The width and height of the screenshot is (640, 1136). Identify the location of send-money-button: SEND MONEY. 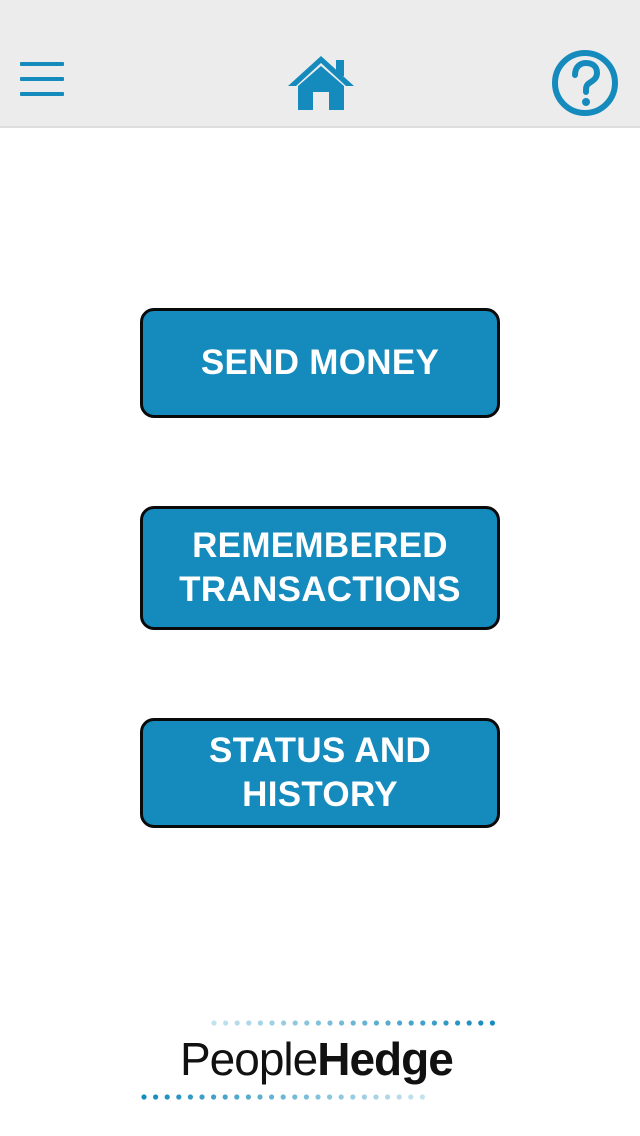
(320, 363).